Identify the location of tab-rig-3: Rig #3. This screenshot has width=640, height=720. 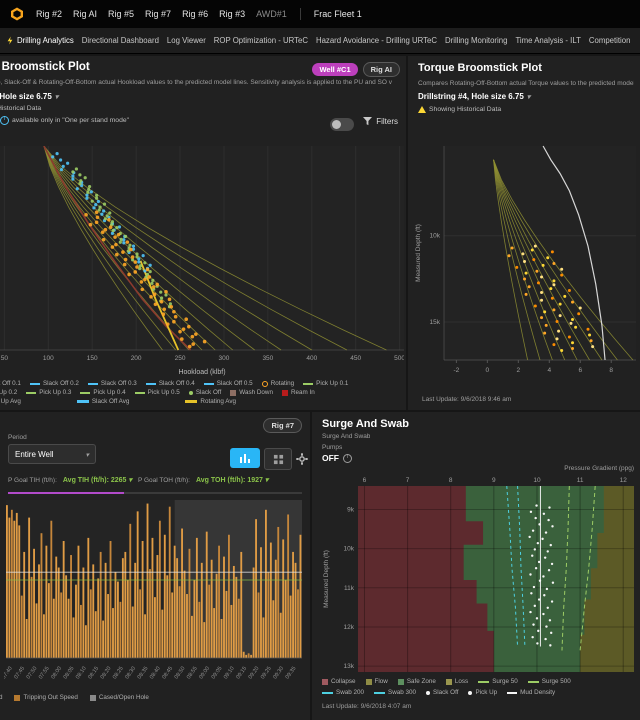
(232, 14).